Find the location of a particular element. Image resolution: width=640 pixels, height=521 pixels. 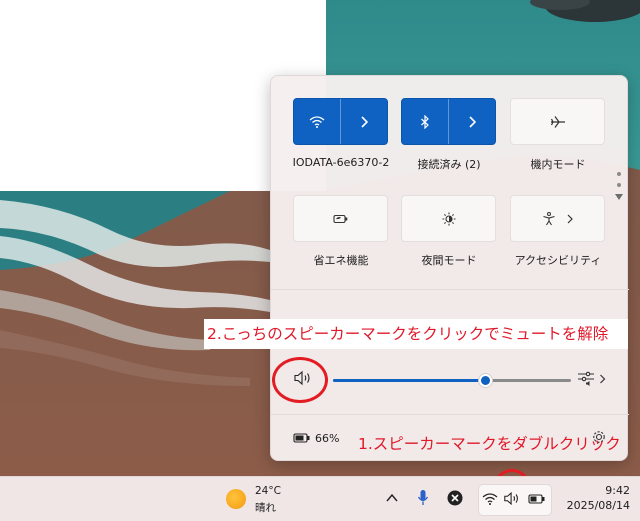

wifi-tile is located at coordinates (340, 121).